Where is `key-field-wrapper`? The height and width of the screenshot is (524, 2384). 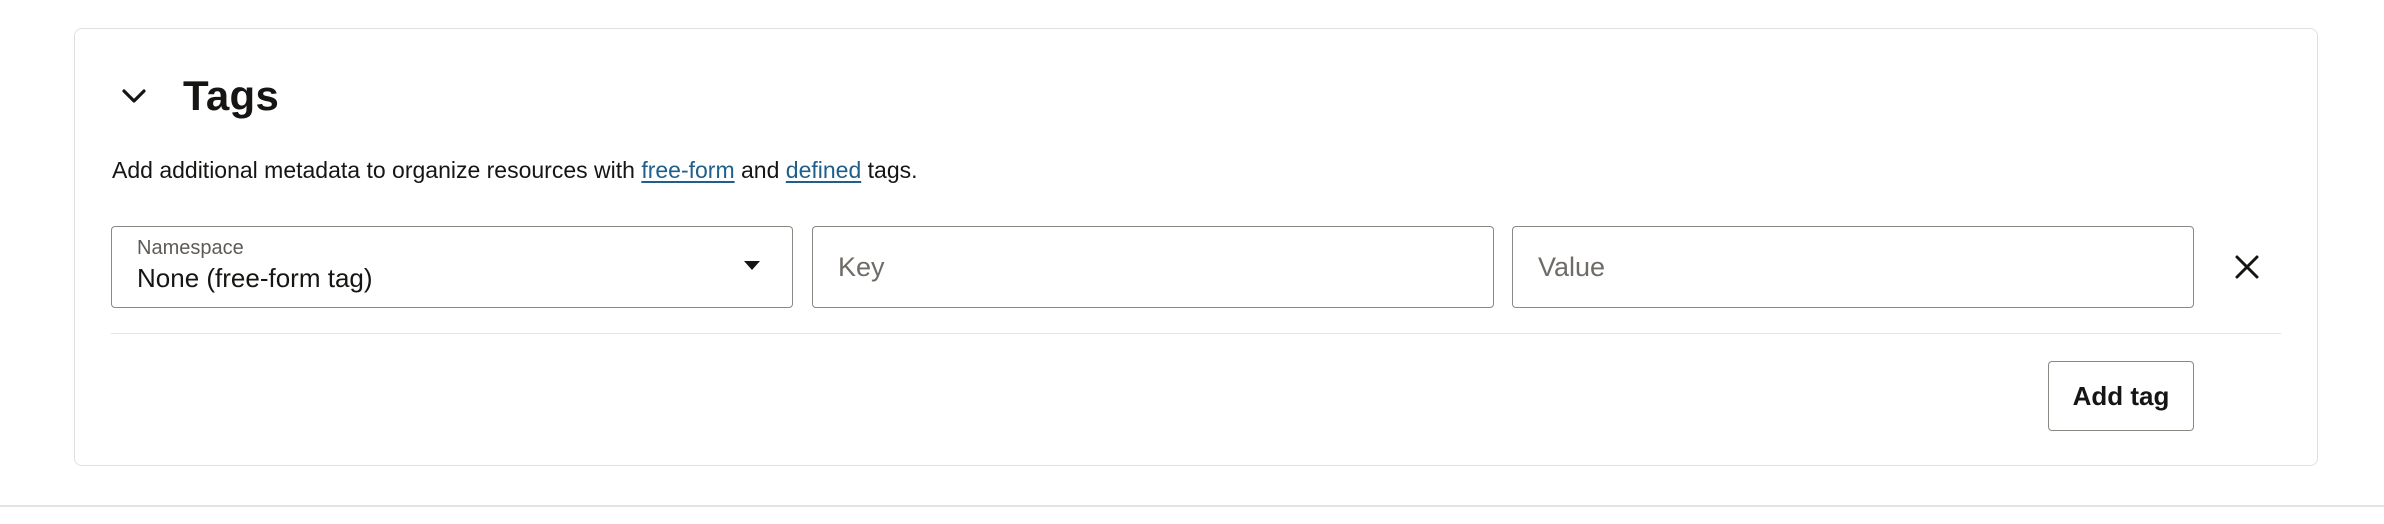 key-field-wrapper is located at coordinates (1153, 267).